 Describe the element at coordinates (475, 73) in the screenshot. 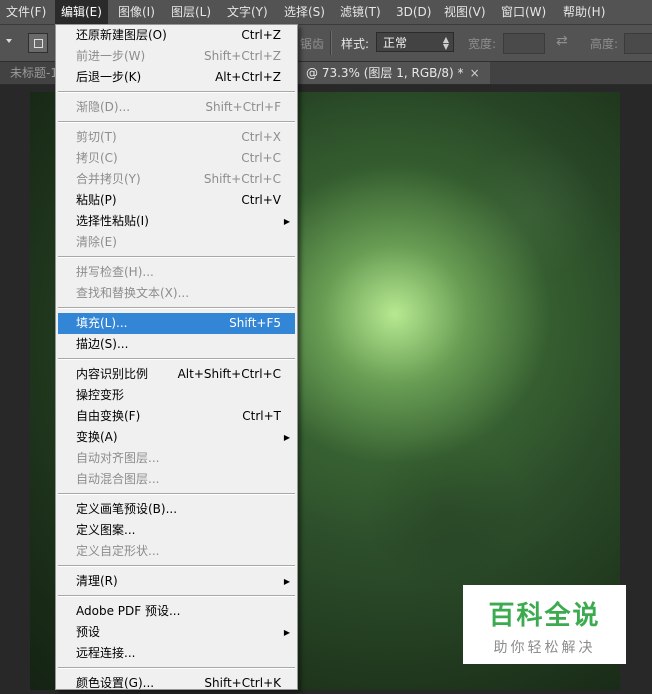

I see `close-tab-icon: ×` at that location.